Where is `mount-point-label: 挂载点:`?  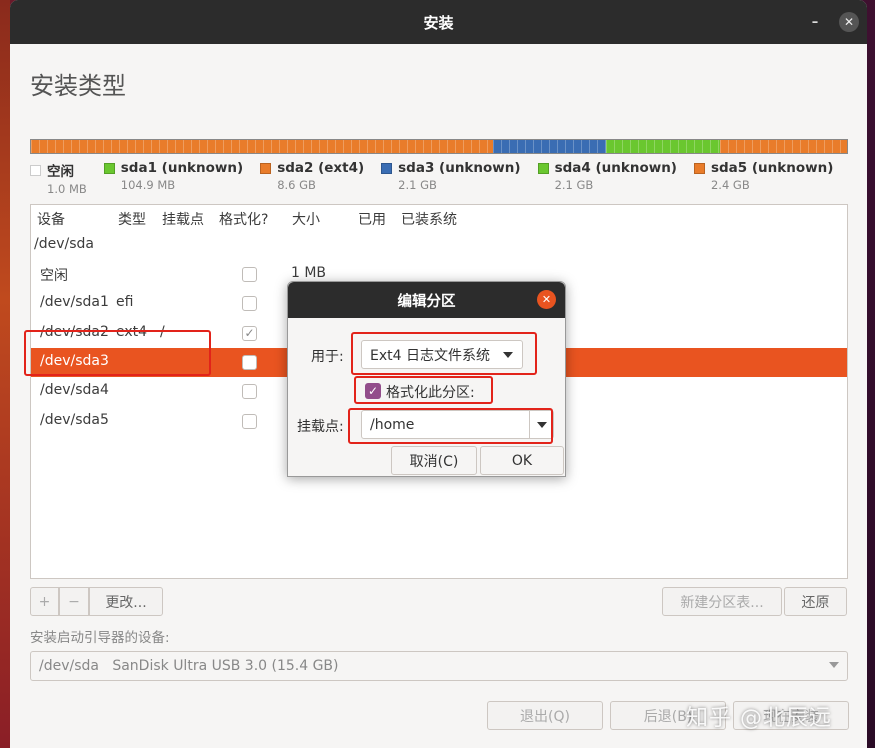 mount-point-label: 挂载点: is located at coordinates (320, 427).